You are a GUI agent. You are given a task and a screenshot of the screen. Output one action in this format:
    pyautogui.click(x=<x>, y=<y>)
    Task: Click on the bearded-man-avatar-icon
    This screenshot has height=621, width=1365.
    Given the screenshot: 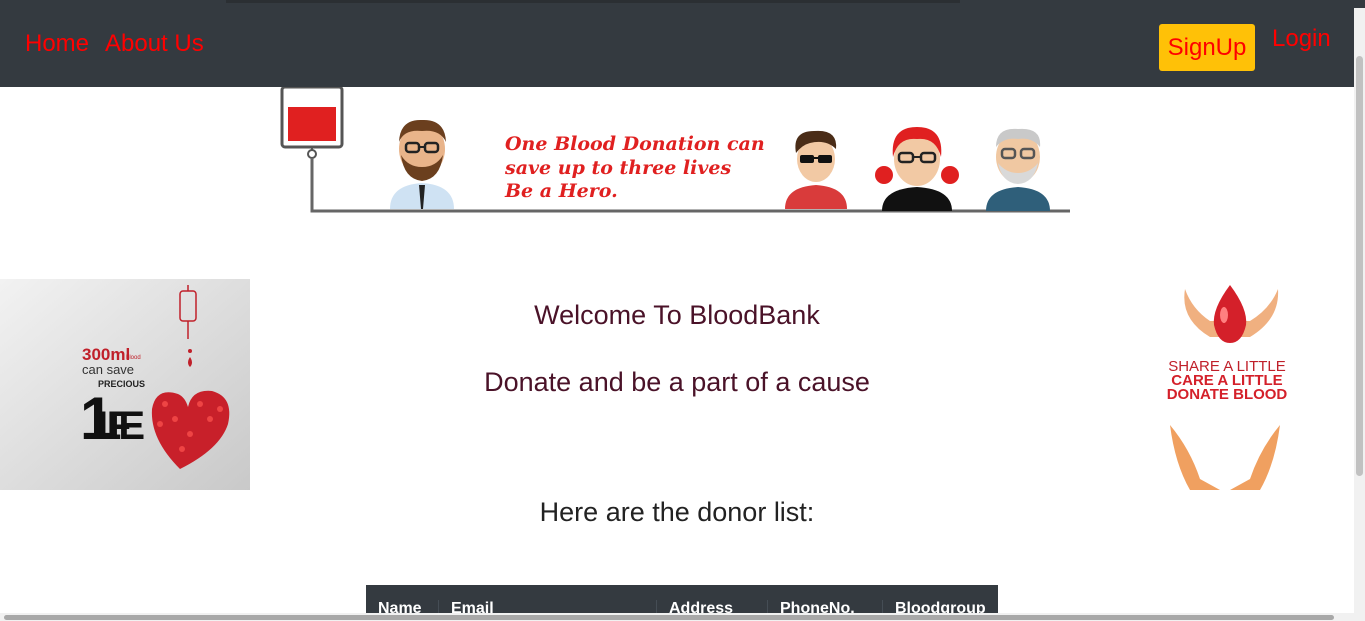 What is the action you would take?
    pyautogui.click(x=422, y=164)
    